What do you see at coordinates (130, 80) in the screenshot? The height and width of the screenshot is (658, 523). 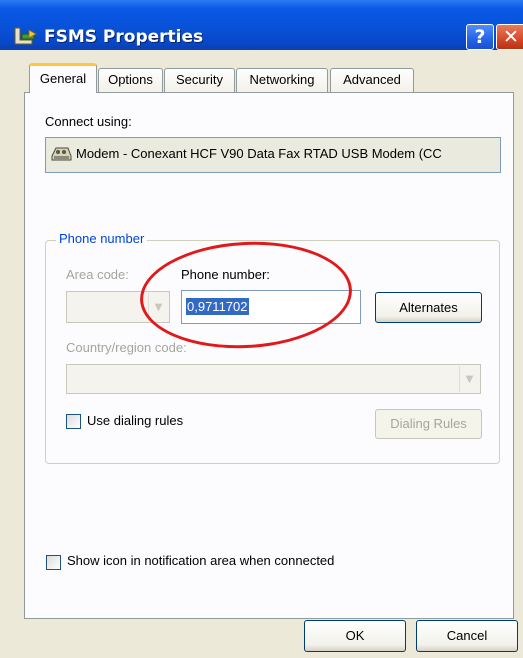 I see `tab-options: Options` at bounding box center [130, 80].